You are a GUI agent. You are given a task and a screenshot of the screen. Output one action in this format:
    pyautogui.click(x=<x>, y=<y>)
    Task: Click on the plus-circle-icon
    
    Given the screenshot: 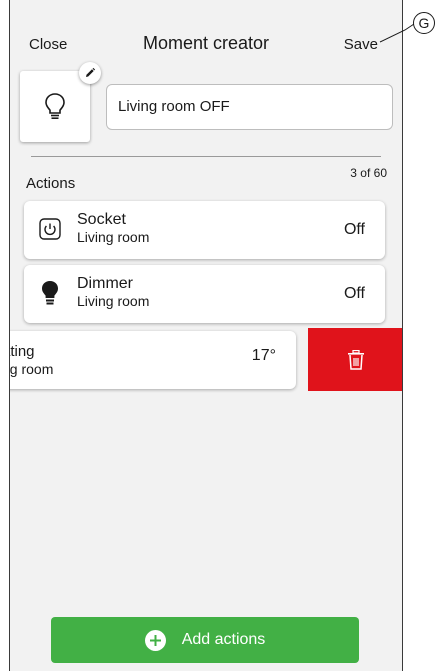 What is the action you would take?
    pyautogui.click(x=155, y=640)
    